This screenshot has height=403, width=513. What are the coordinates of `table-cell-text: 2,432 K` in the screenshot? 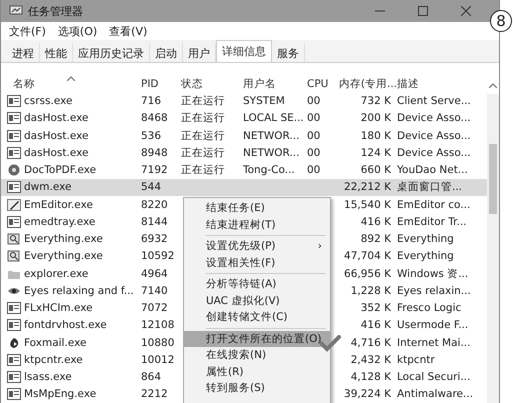 It's located at (371, 360).